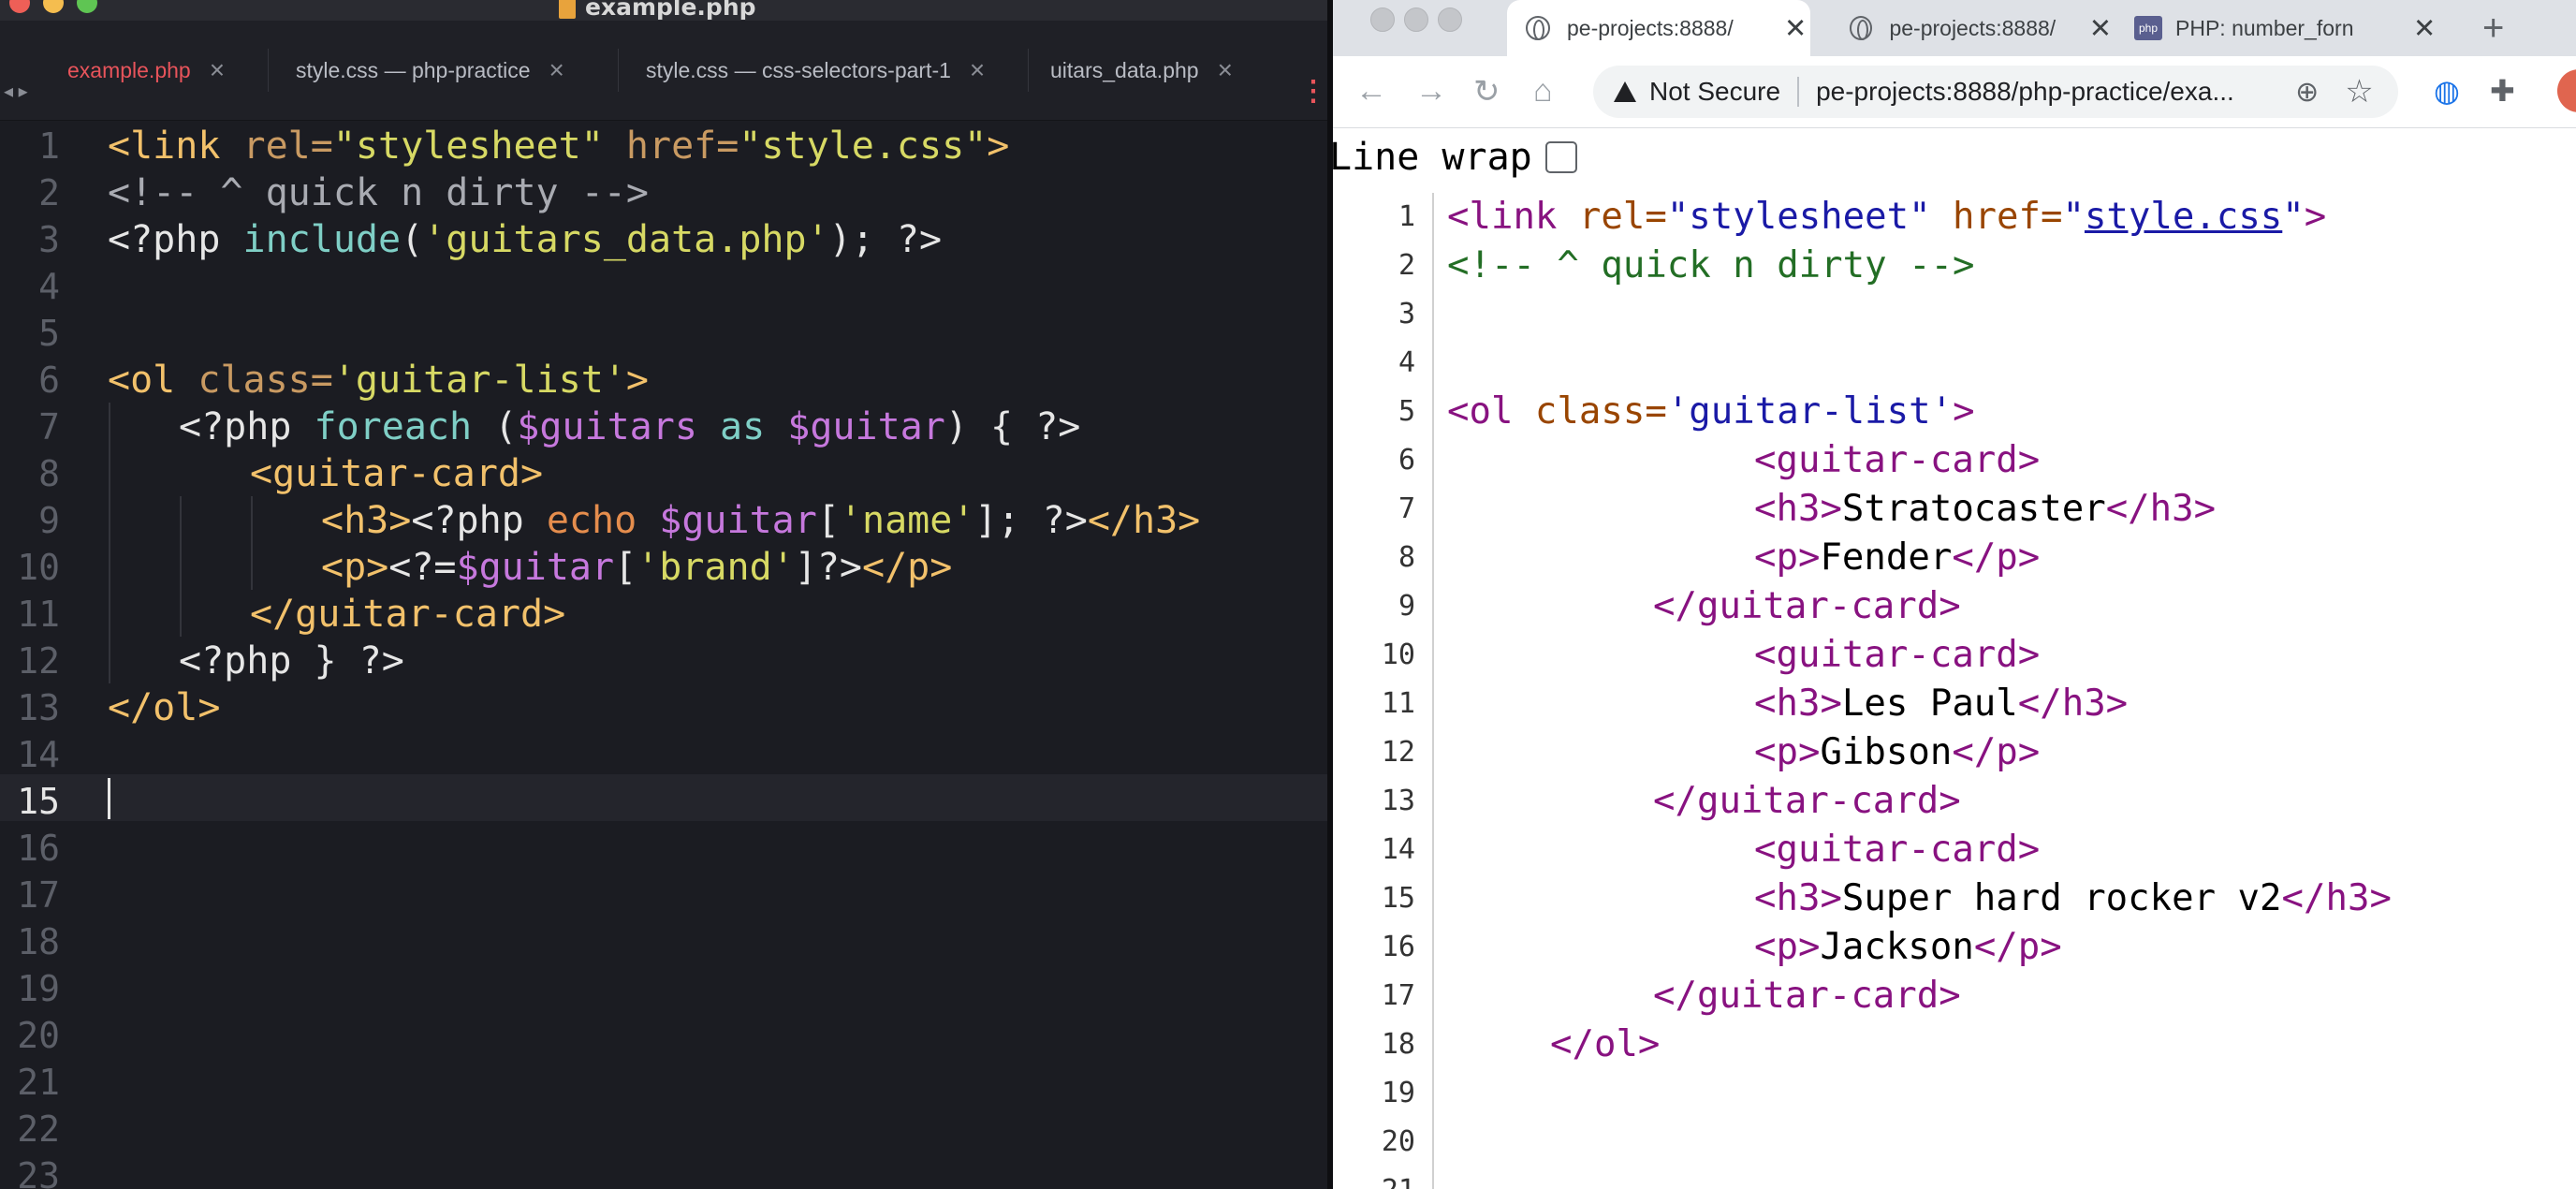 Image resolution: width=2576 pixels, height=1189 pixels. I want to click on code-token: 'brand', so click(716, 567).